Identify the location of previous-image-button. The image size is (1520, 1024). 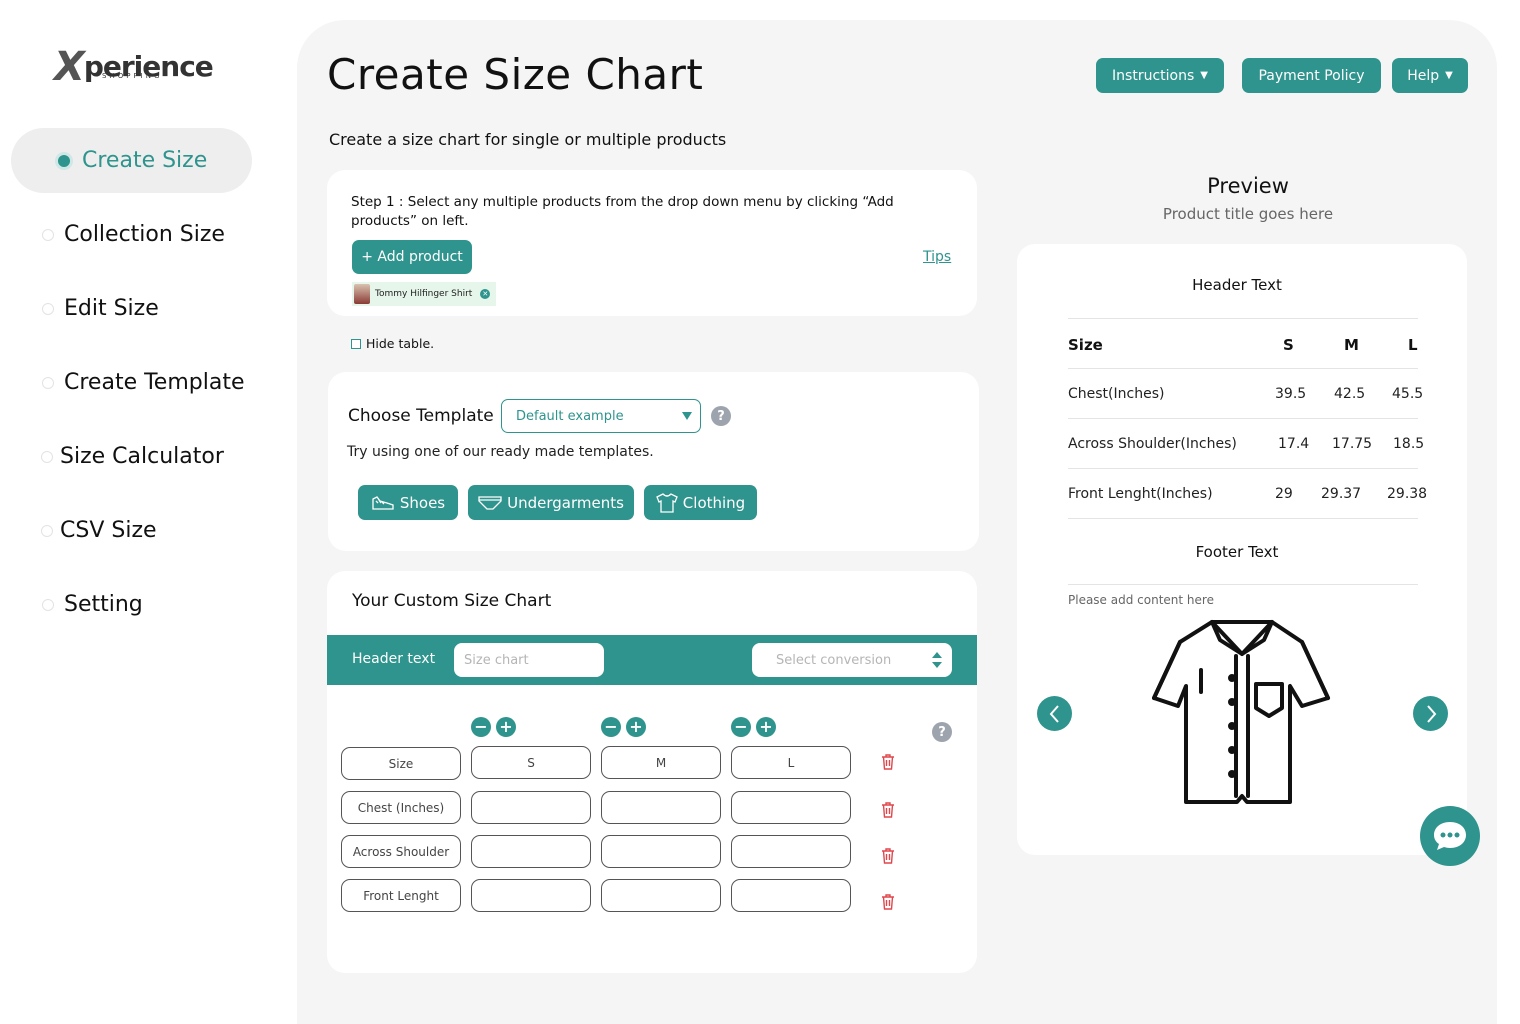
(1054, 713).